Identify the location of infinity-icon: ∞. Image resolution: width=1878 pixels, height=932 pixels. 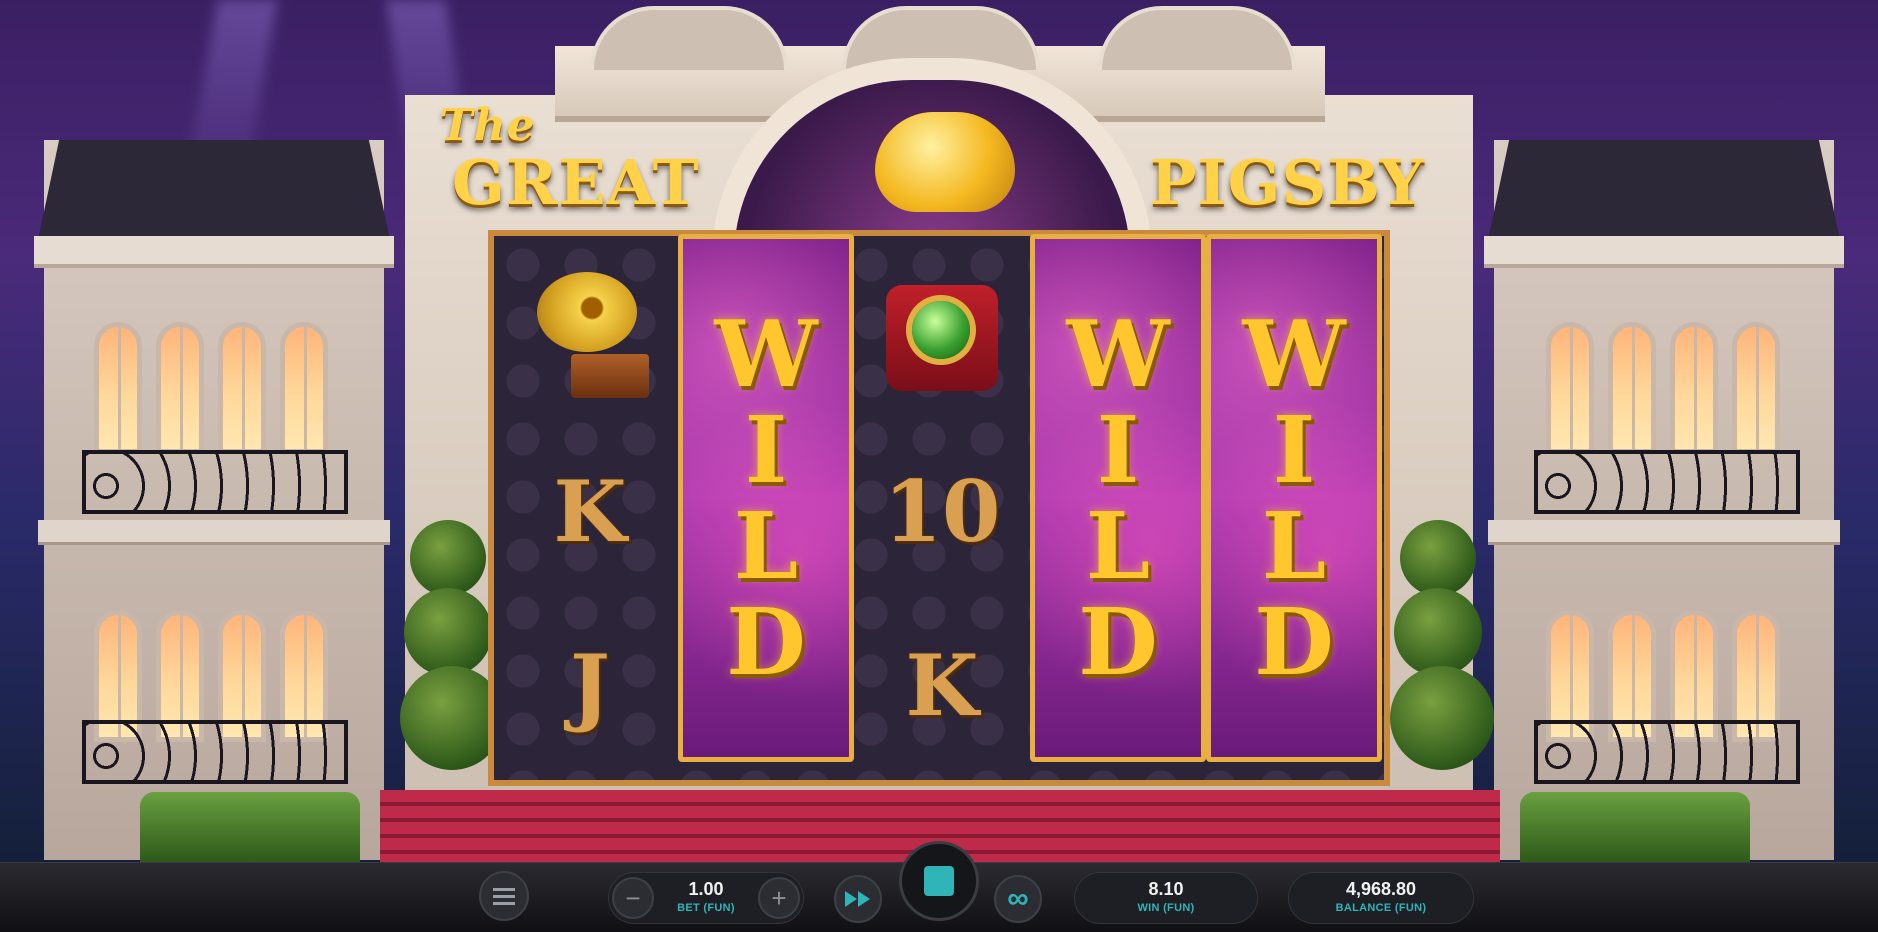
(1018, 898).